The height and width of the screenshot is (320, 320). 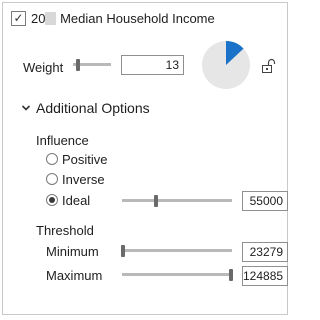 I want to click on unlock-icon, so click(x=268, y=66).